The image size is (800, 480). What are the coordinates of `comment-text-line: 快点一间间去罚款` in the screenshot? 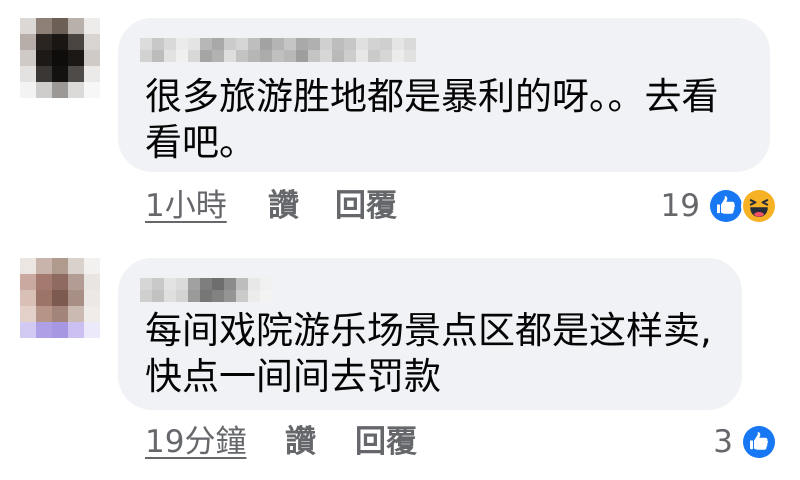 It's located at (293, 376).